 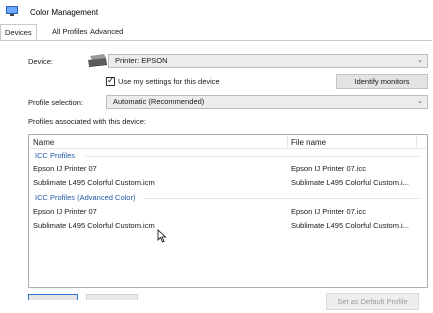 I want to click on window-title: Color Management, so click(x=64, y=12).